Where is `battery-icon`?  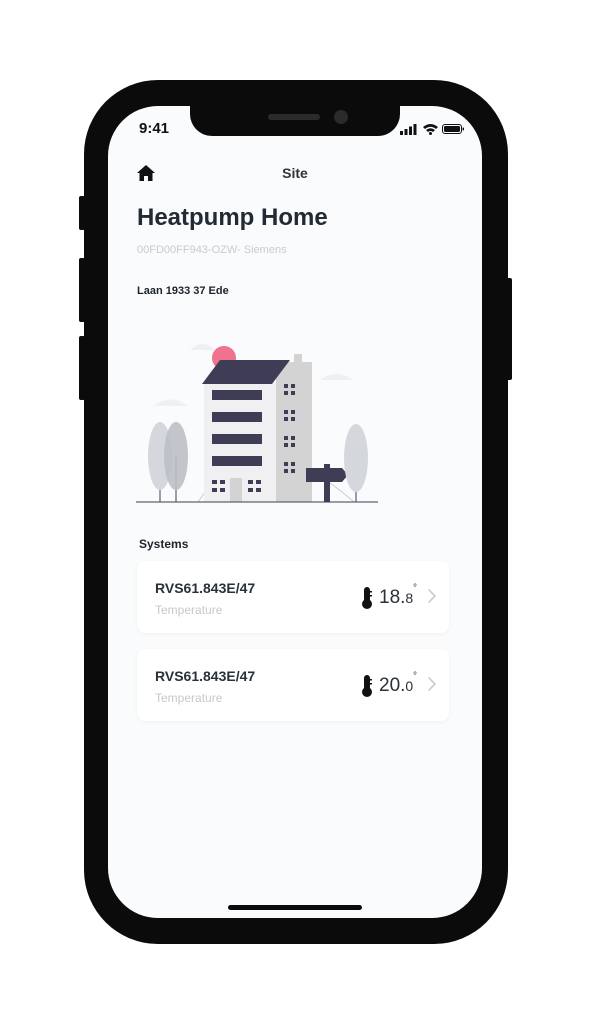 battery-icon is located at coordinates (453, 129).